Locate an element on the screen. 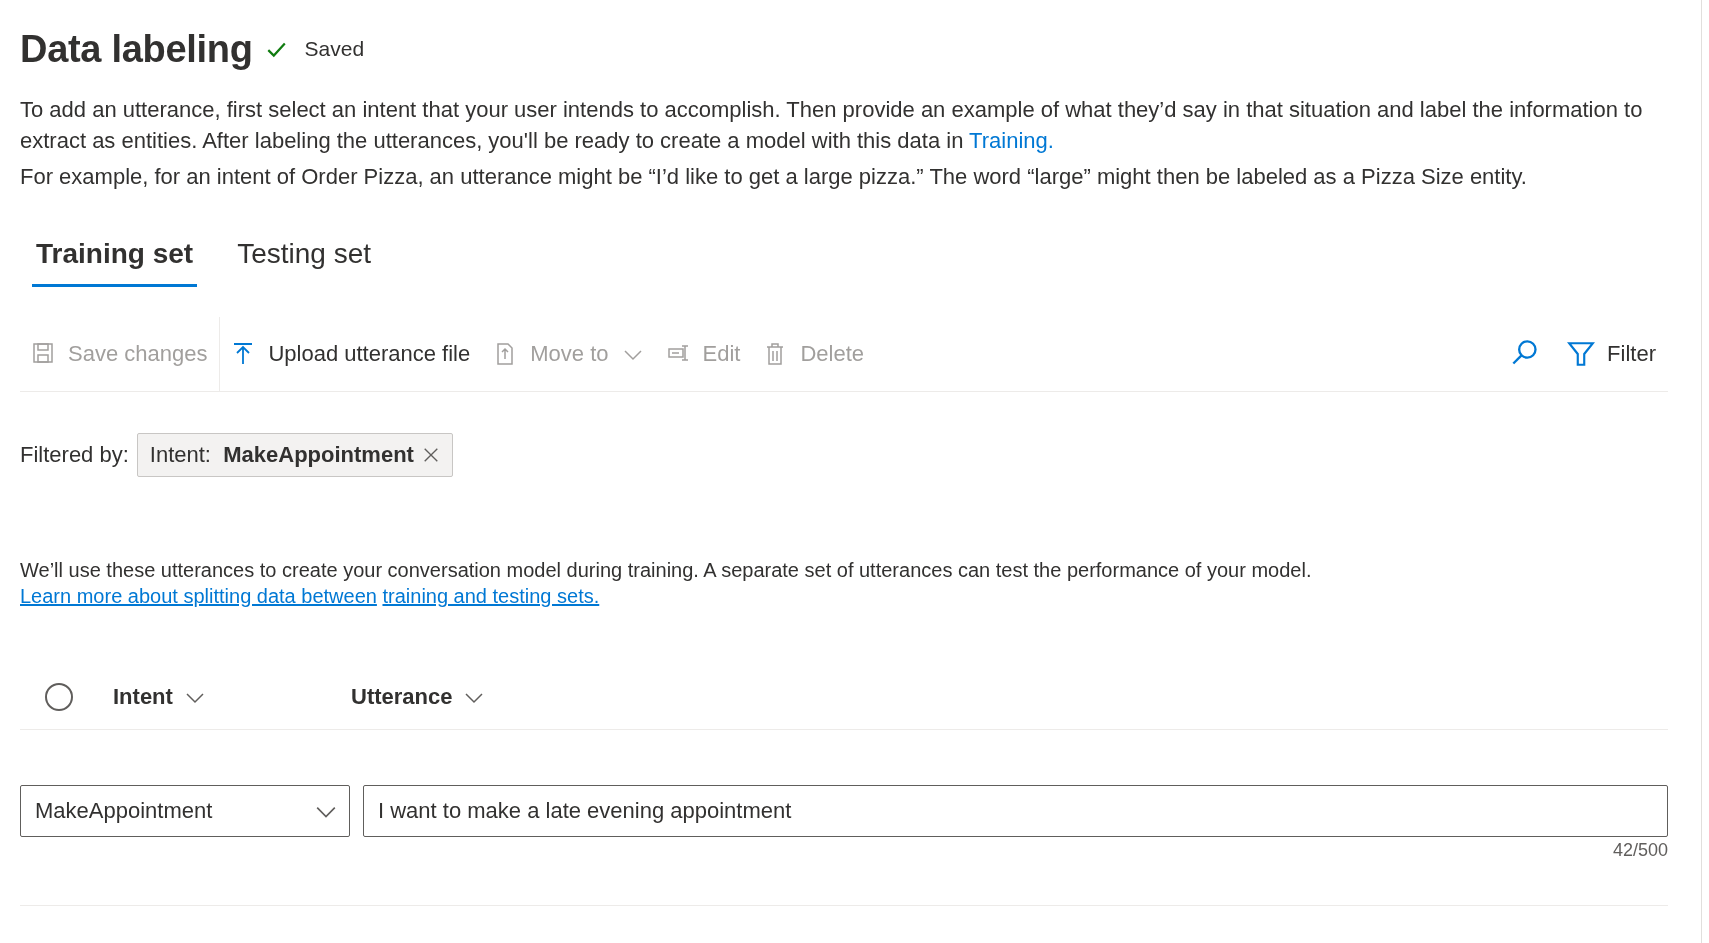 The height and width of the screenshot is (943, 1709). filter-button: Filter is located at coordinates (1611, 354).